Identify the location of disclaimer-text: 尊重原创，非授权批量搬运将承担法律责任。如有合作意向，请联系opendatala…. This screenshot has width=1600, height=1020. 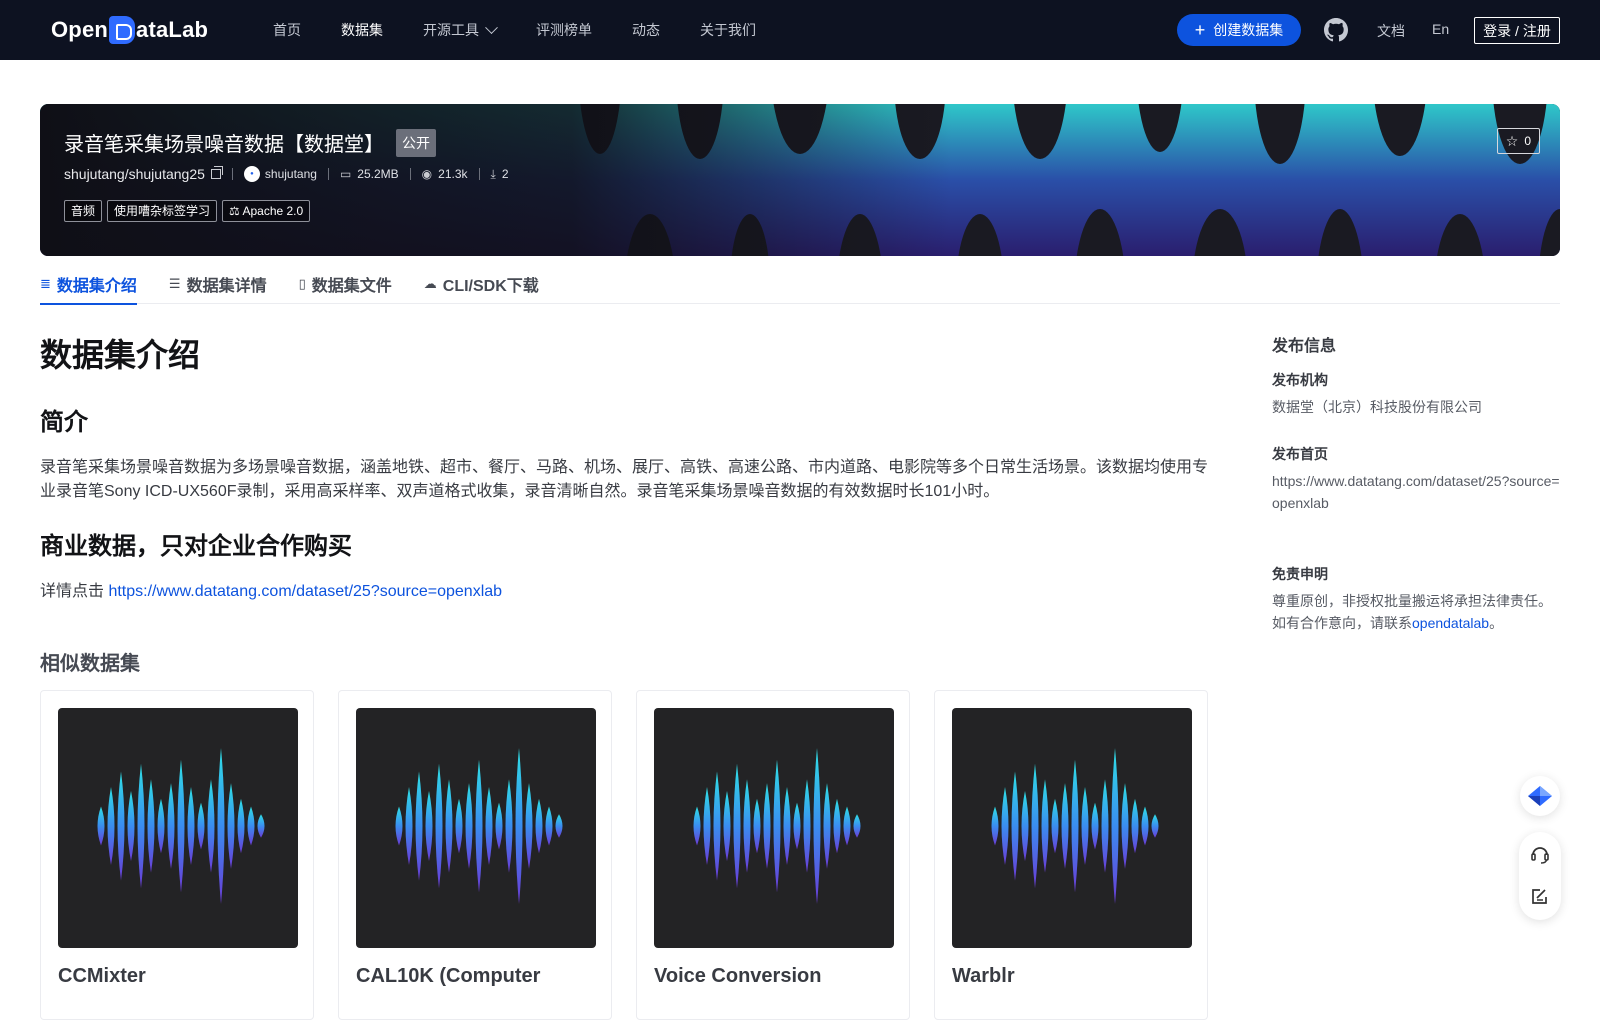
(1417, 612).